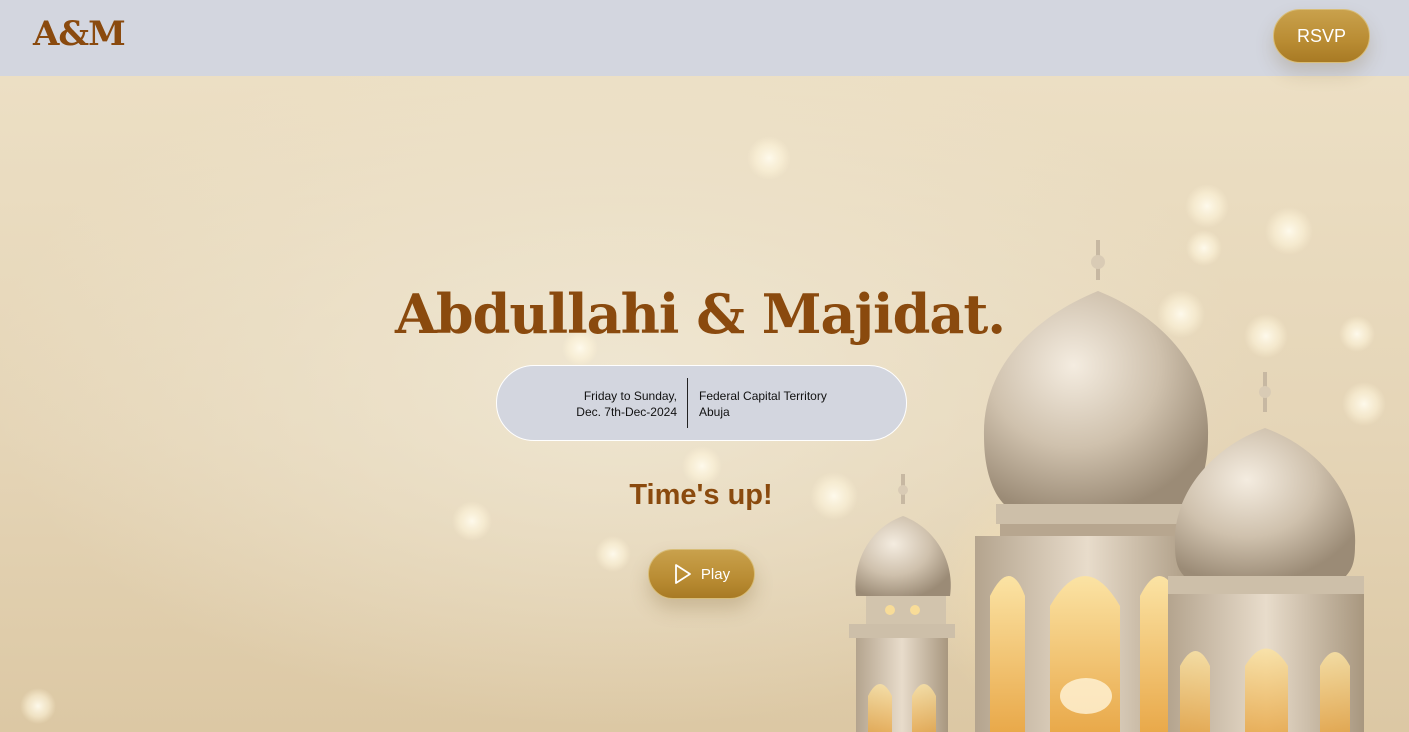  What do you see at coordinates (714, 412) in the screenshot?
I see `event-location-line2: Abuja` at bounding box center [714, 412].